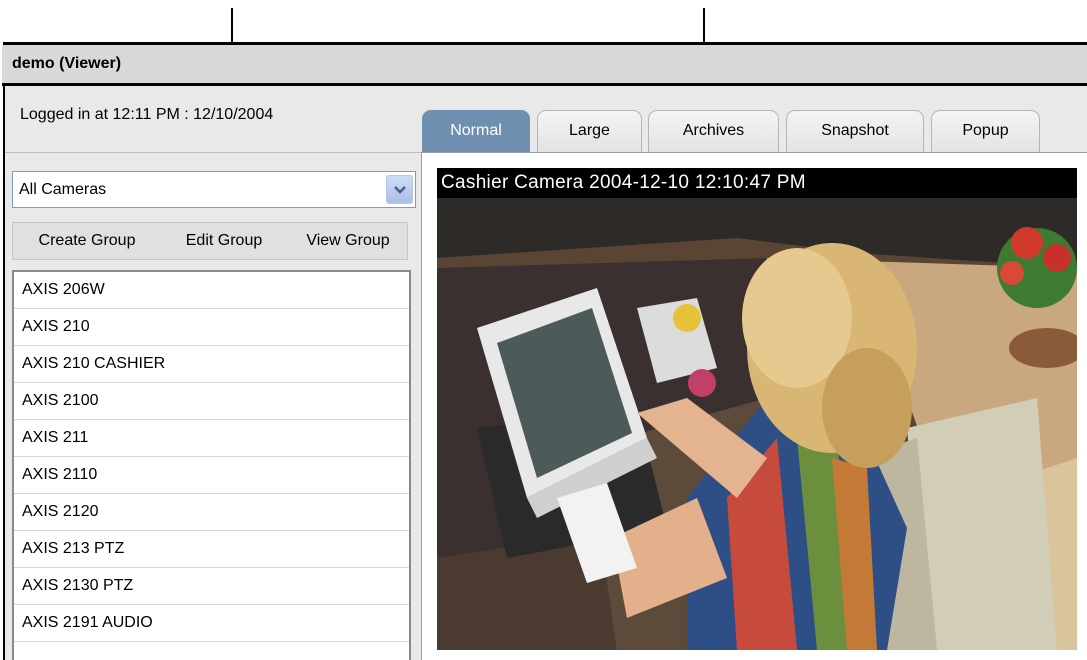 The image size is (1087, 660). Describe the element at coordinates (399, 189) in the screenshot. I see `chevron-down-icon` at that location.